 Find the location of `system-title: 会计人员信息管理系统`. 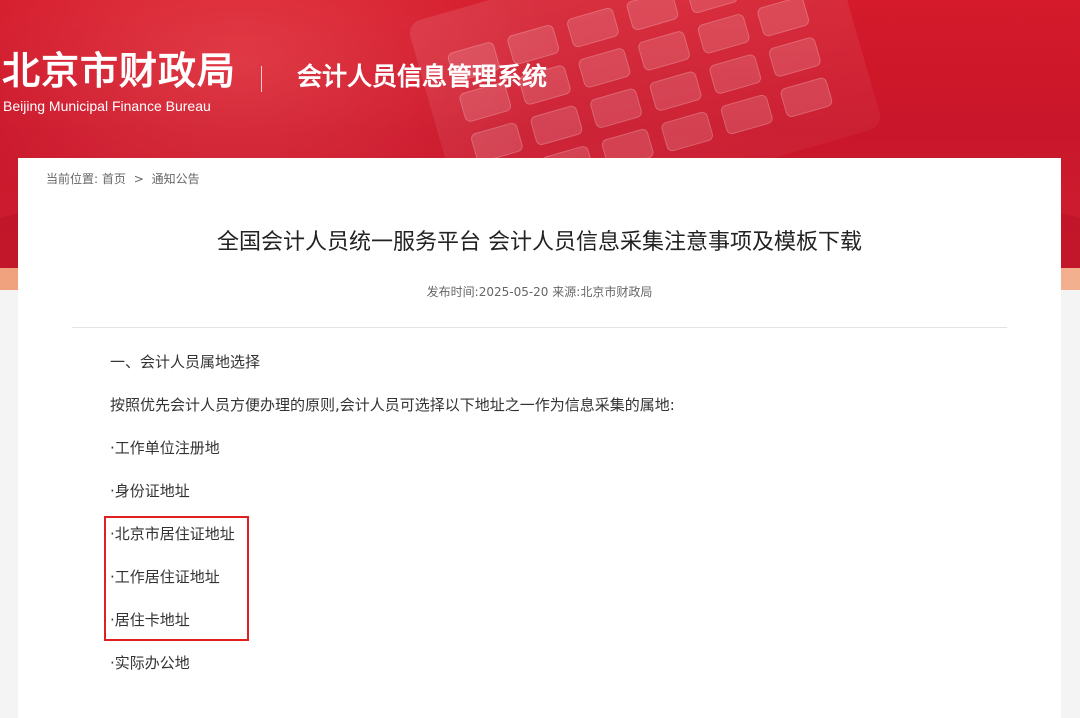

system-title: 会计人员信息管理系统 is located at coordinates (422, 76).